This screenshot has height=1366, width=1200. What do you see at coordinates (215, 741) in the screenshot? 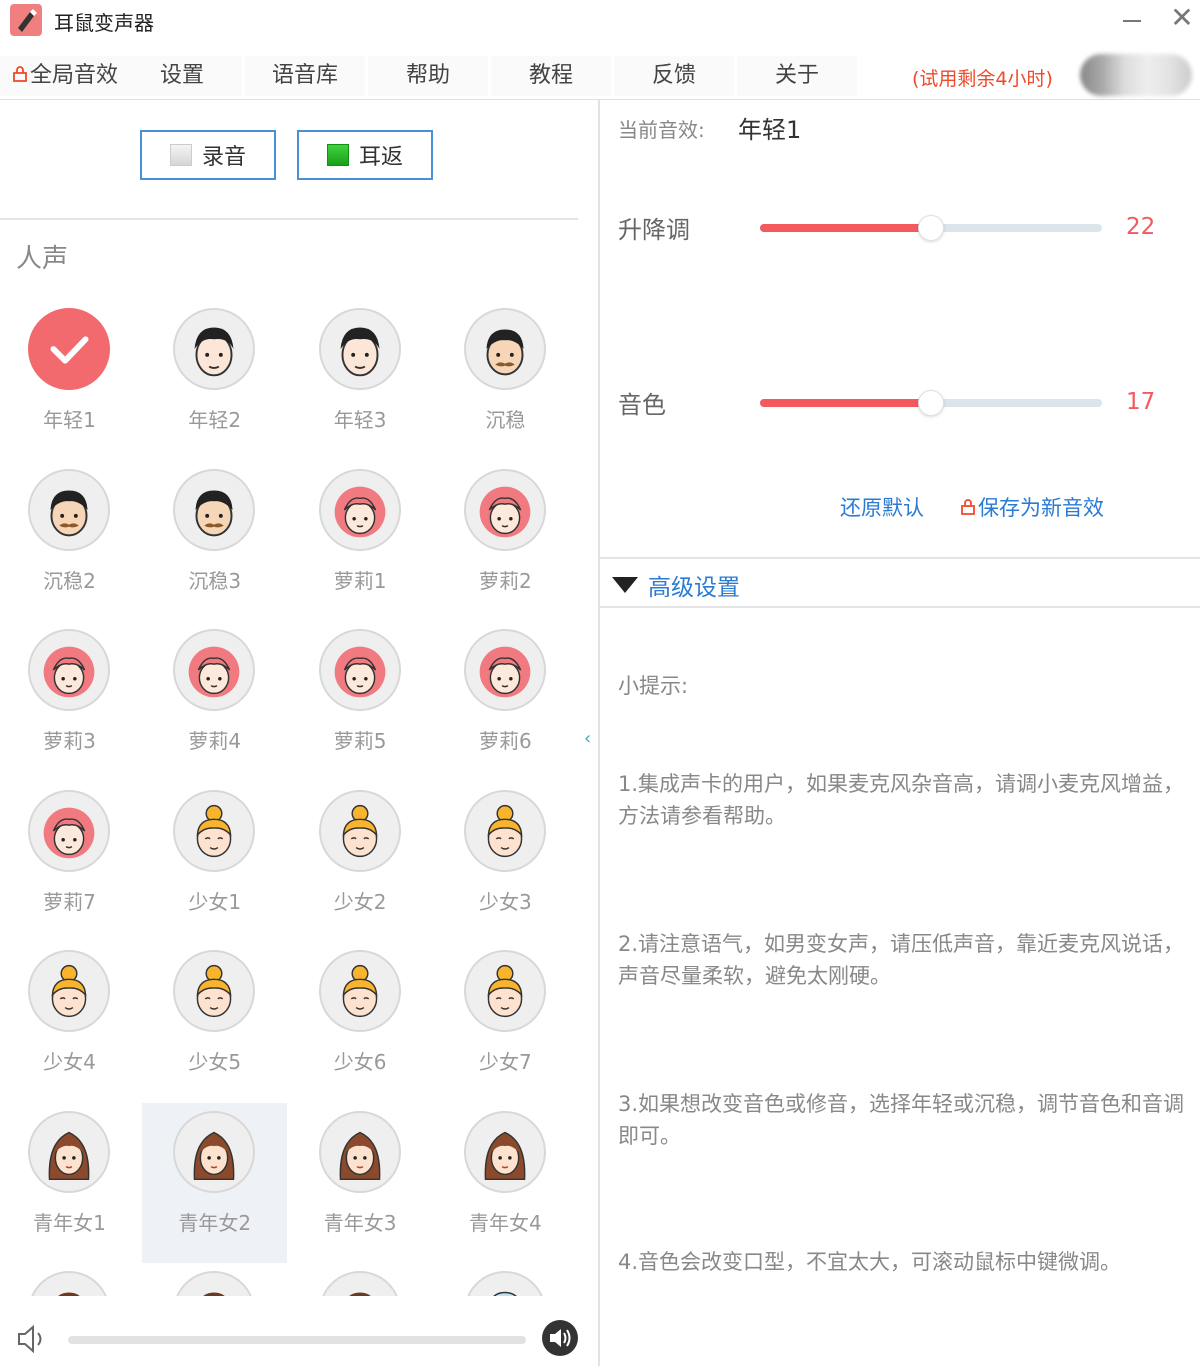
I see `voice-label: 萝莉4` at bounding box center [215, 741].